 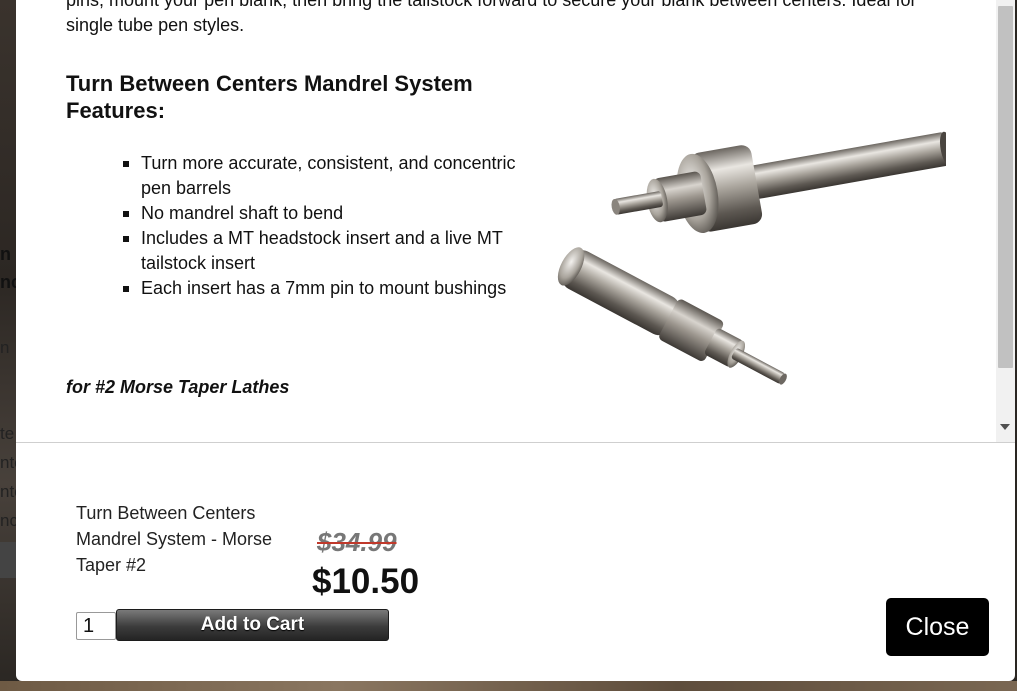 What do you see at coordinates (366, 581) in the screenshot?
I see `sale-price: $10.50` at bounding box center [366, 581].